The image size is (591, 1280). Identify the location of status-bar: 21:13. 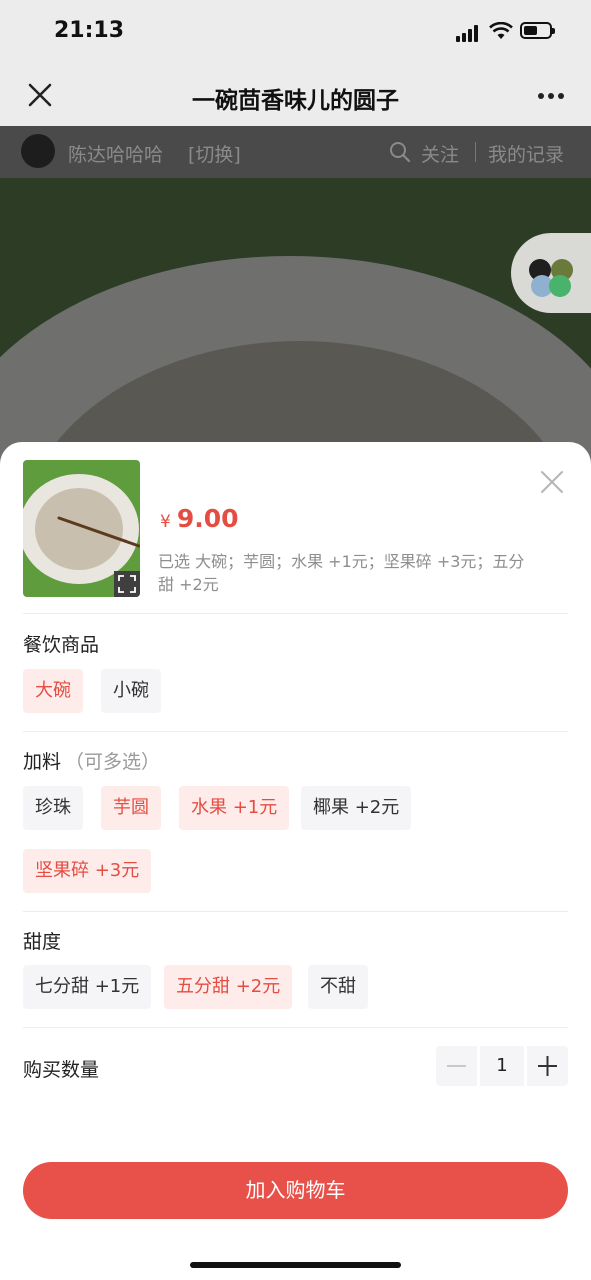
(295, 32).